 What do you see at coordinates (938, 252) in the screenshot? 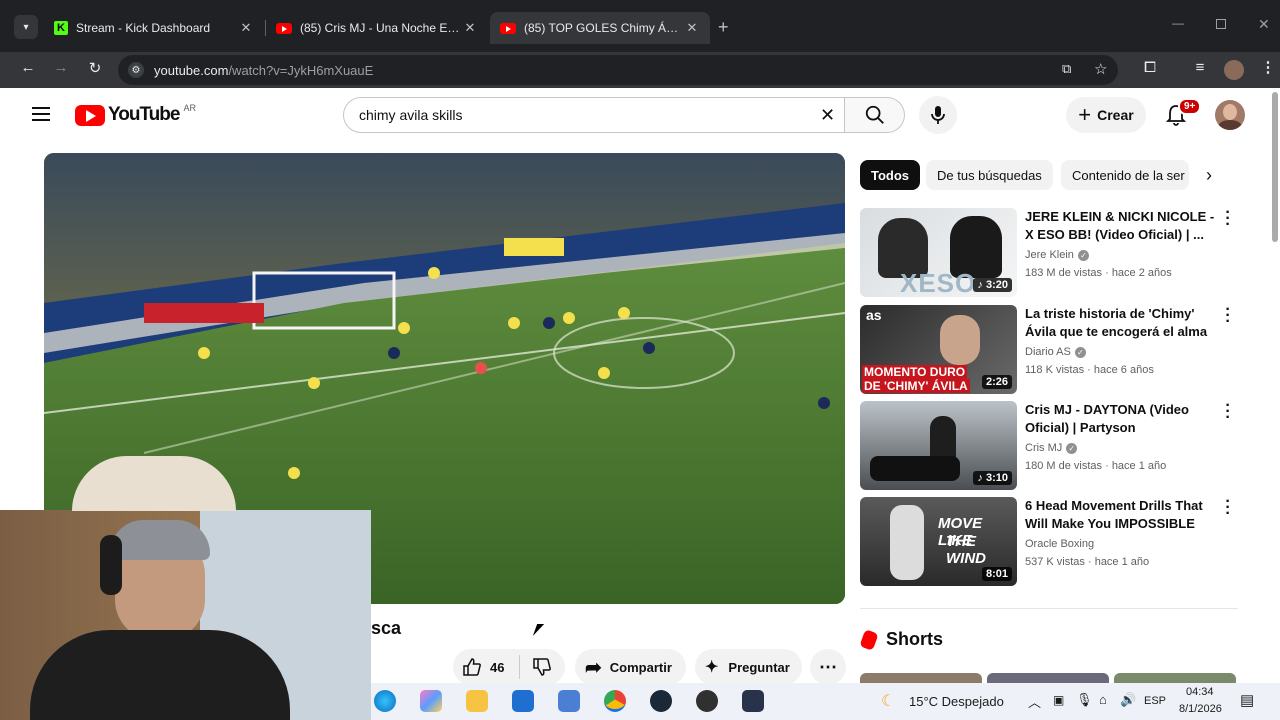
I see `video-thumbnail: XESO ♪ 3:20` at bounding box center [938, 252].